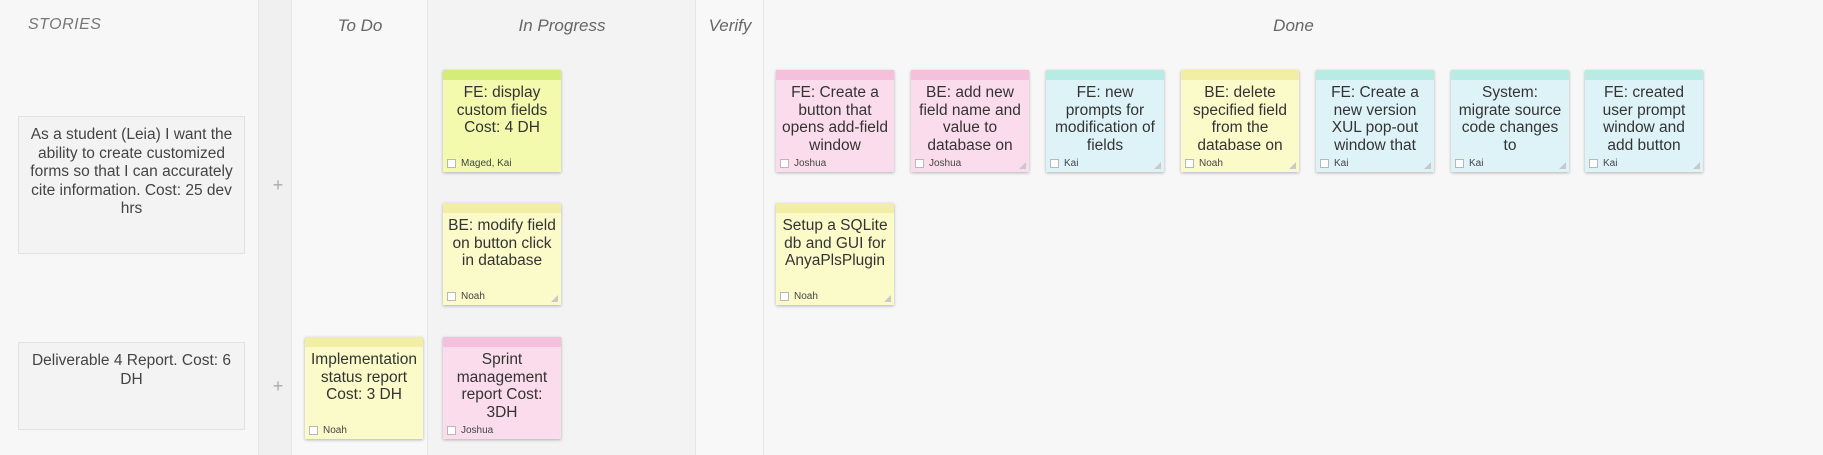  I want to click on done-header: Done, so click(1293, 25).